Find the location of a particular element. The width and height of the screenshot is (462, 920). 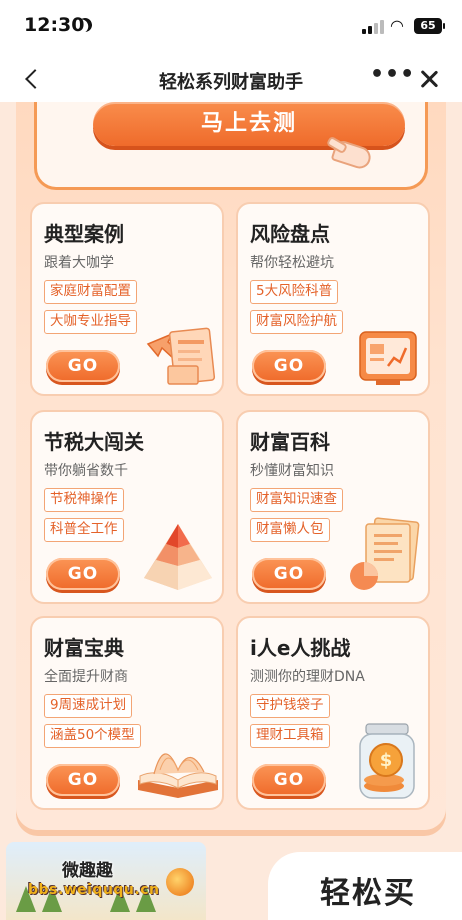

card-tax-challenge: 节税大闯关 带你躺省数千 节税神操作 科普全工作 GO is located at coordinates (127, 507).